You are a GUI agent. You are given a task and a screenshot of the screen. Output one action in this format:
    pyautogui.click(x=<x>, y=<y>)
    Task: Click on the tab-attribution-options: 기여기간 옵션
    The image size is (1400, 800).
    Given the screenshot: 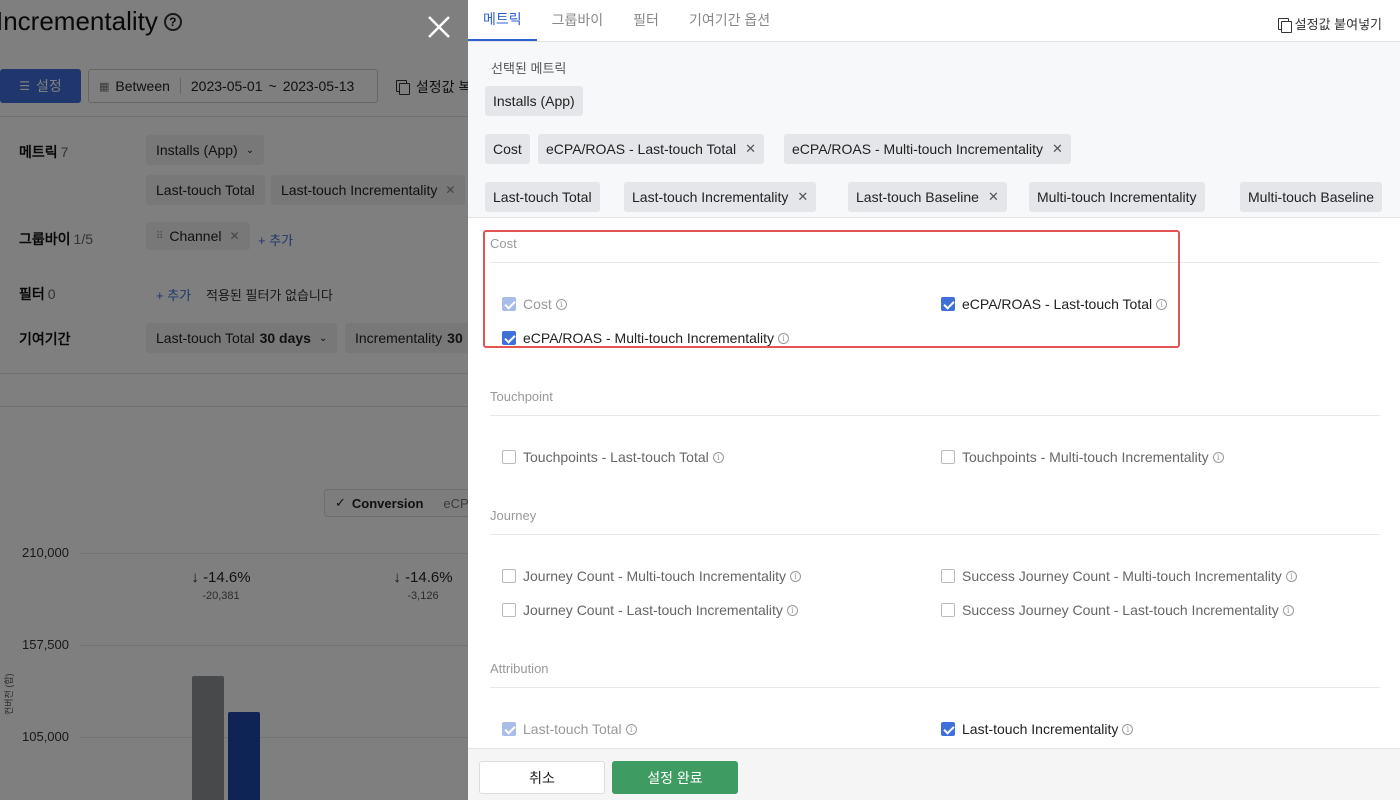 What is the action you would take?
    pyautogui.click(x=729, y=20)
    